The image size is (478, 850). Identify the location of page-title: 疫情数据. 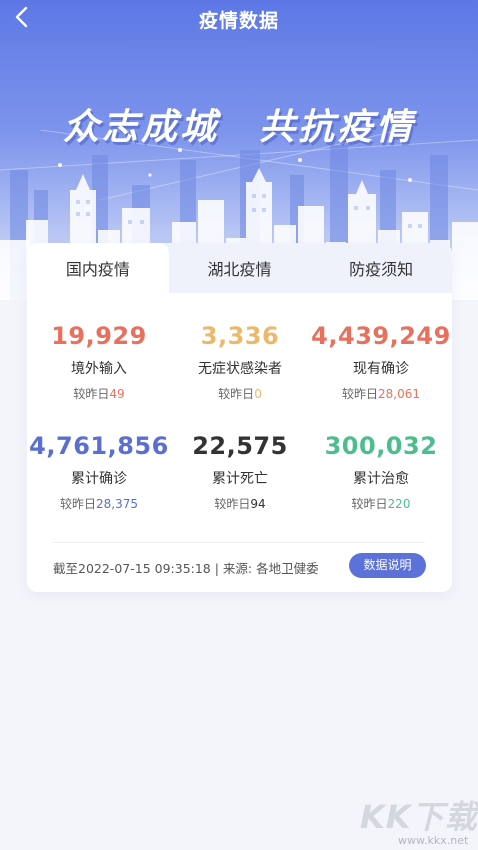
(238, 21).